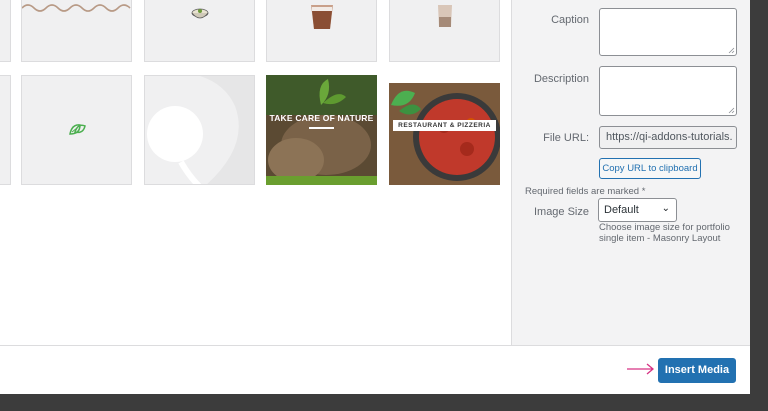  Describe the element at coordinates (444, 125) in the screenshot. I see `pizzeria-title: RESTAURANT & PIZZERIA` at that location.